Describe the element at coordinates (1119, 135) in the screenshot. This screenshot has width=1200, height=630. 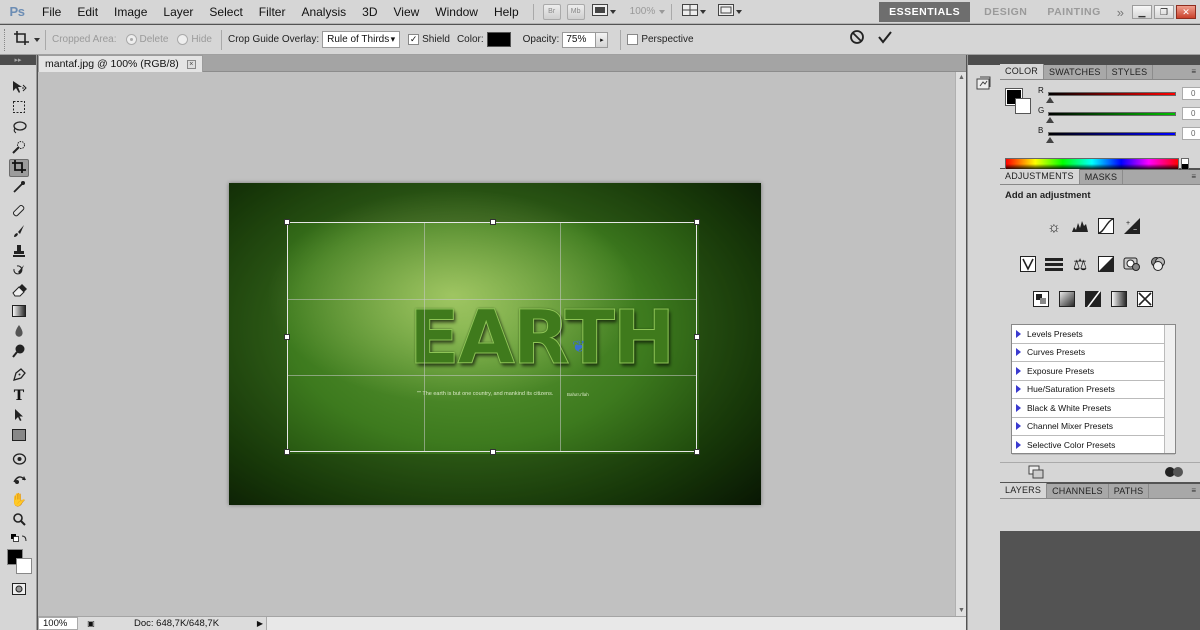
I see `blue-channel-slider: B 0` at that location.